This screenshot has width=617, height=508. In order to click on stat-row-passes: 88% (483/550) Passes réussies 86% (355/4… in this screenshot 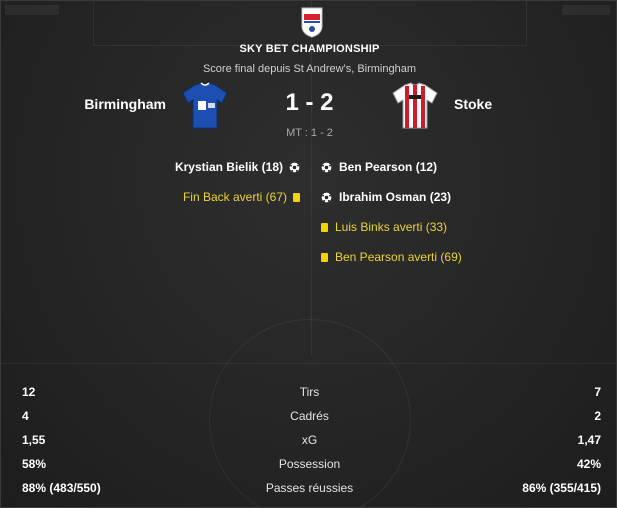, I will do `click(308, 487)`.